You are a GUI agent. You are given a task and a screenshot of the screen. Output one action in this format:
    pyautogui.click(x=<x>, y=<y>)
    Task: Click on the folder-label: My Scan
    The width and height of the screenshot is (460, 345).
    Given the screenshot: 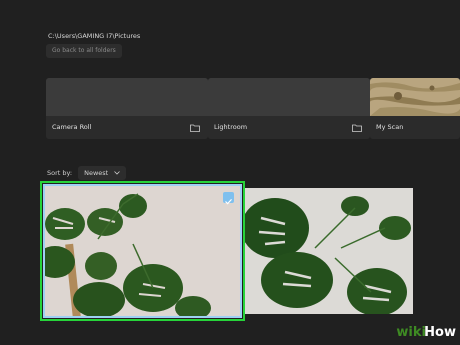 What is the action you would take?
    pyautogui.click(x=390, y=127)
    